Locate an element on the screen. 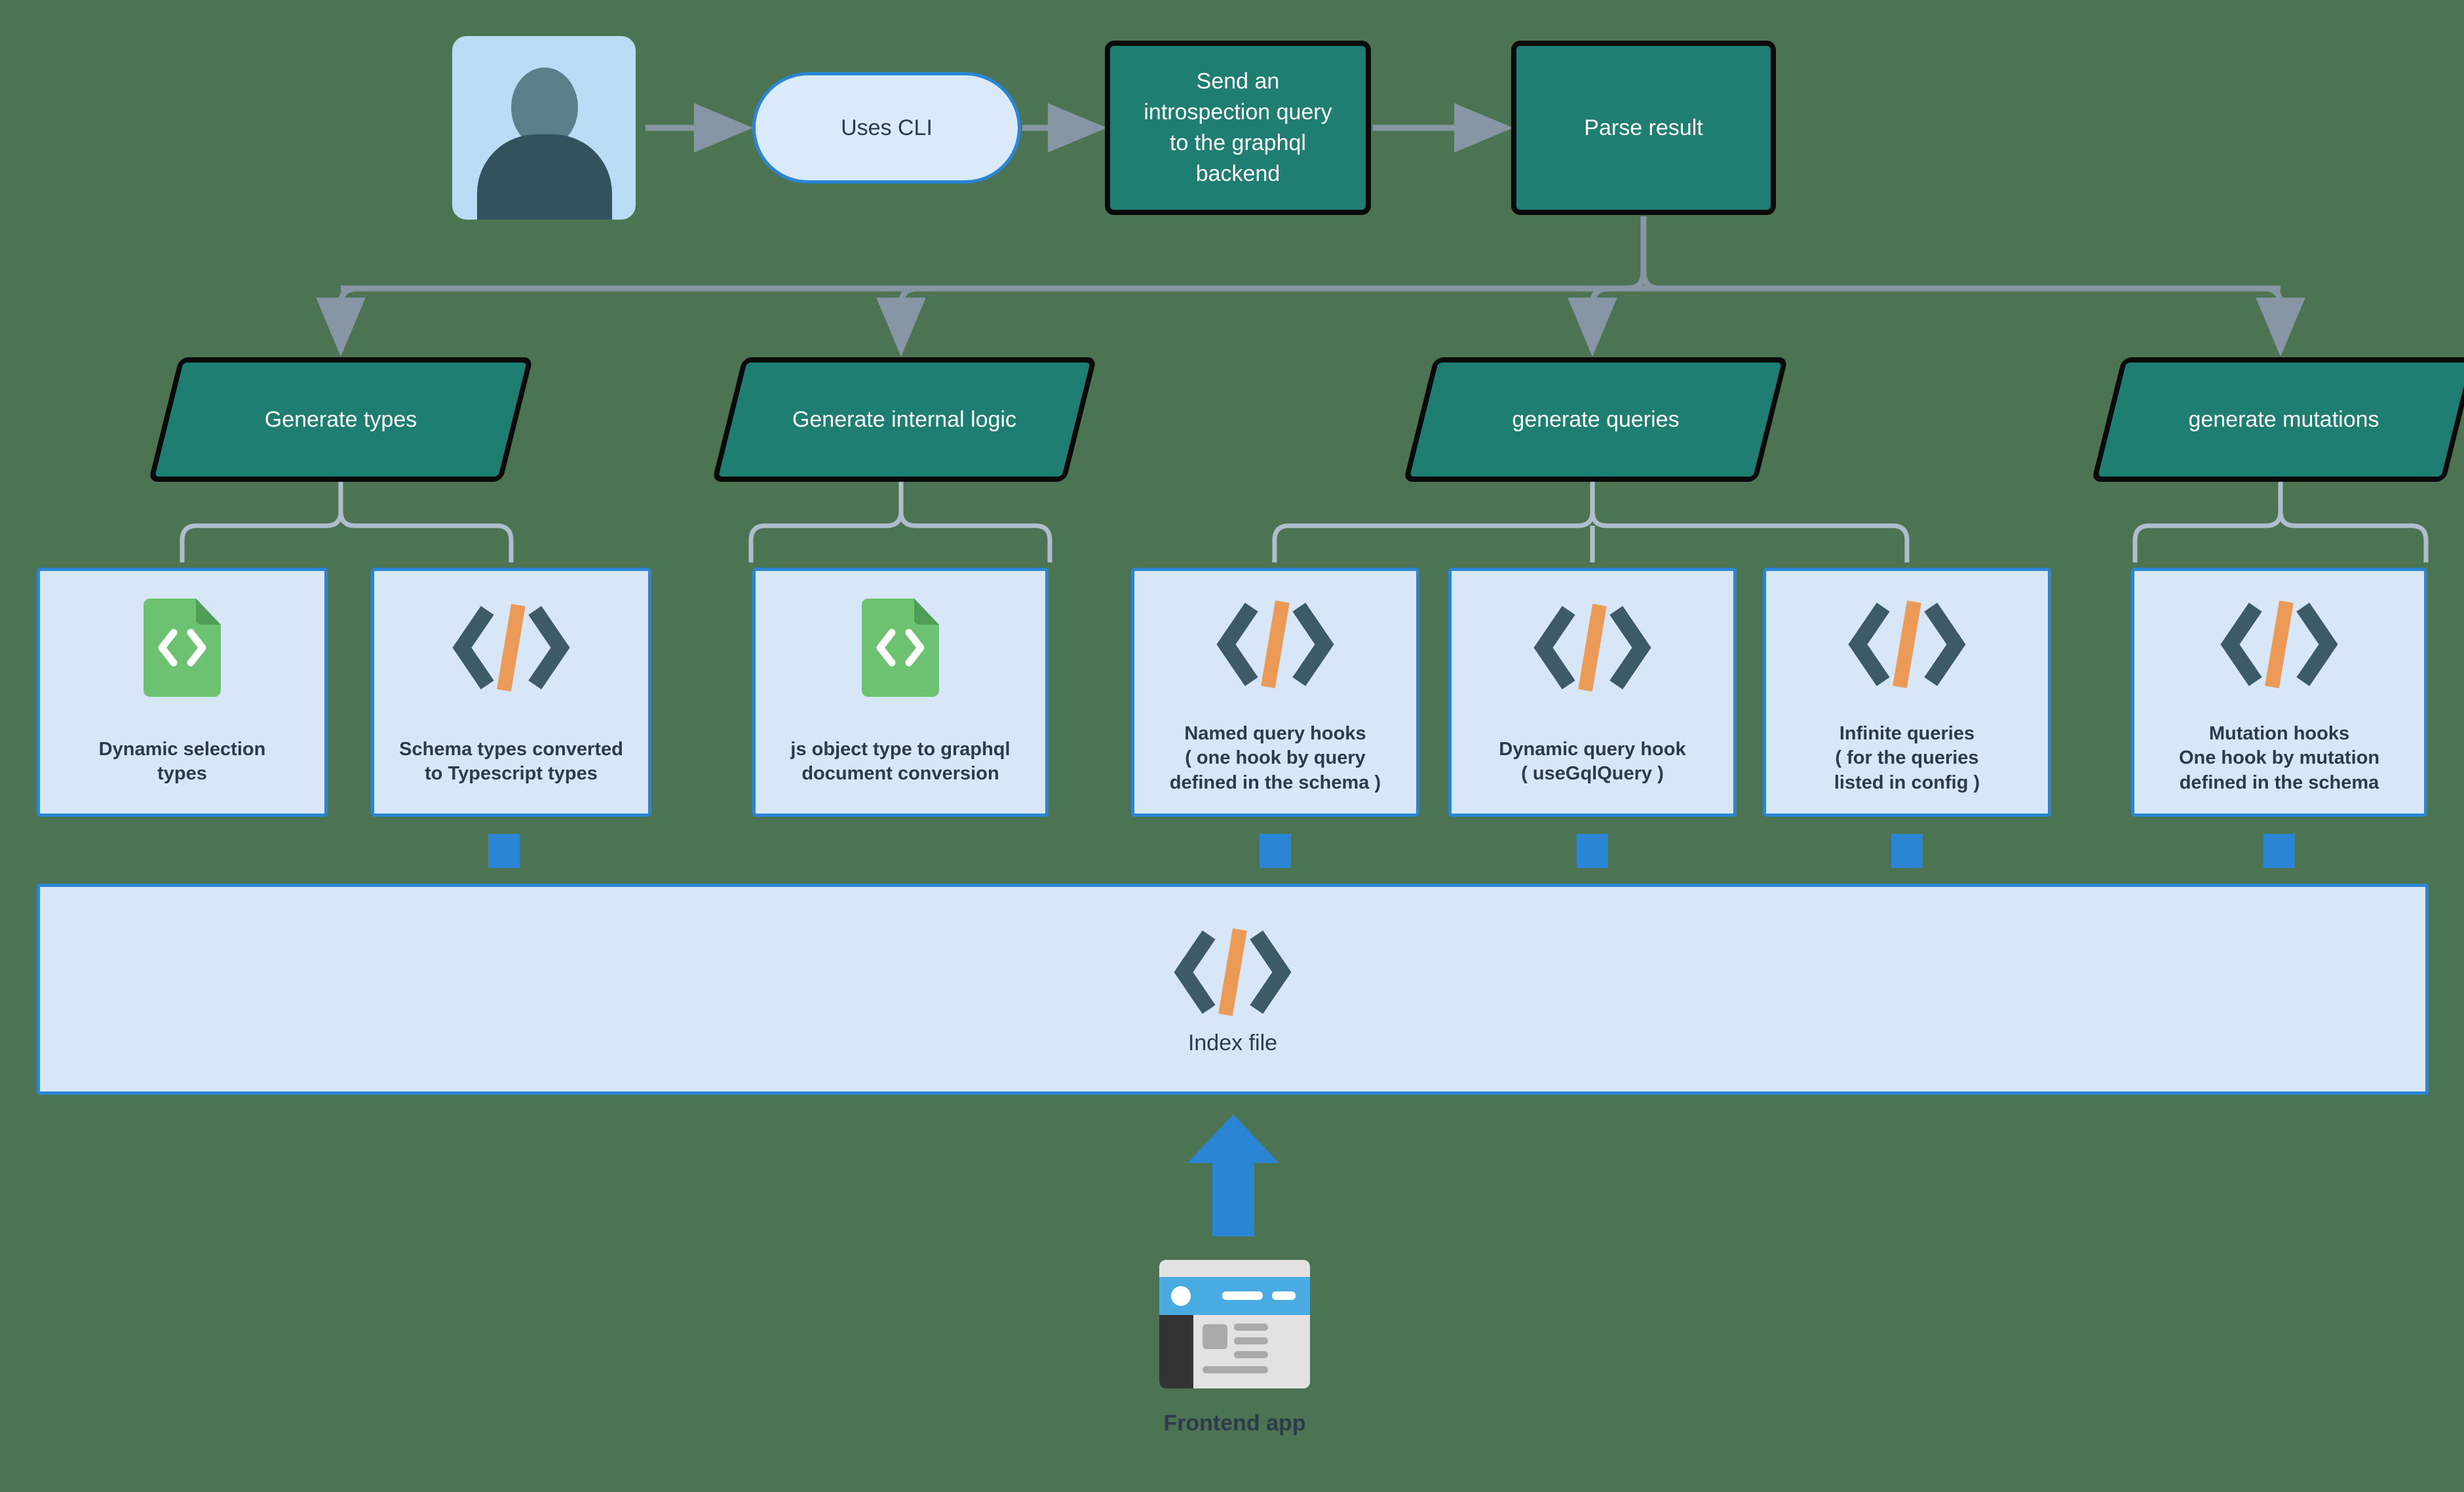  stage-generate-mutations-label: generate mutations is located at coordinates (2283, 419).